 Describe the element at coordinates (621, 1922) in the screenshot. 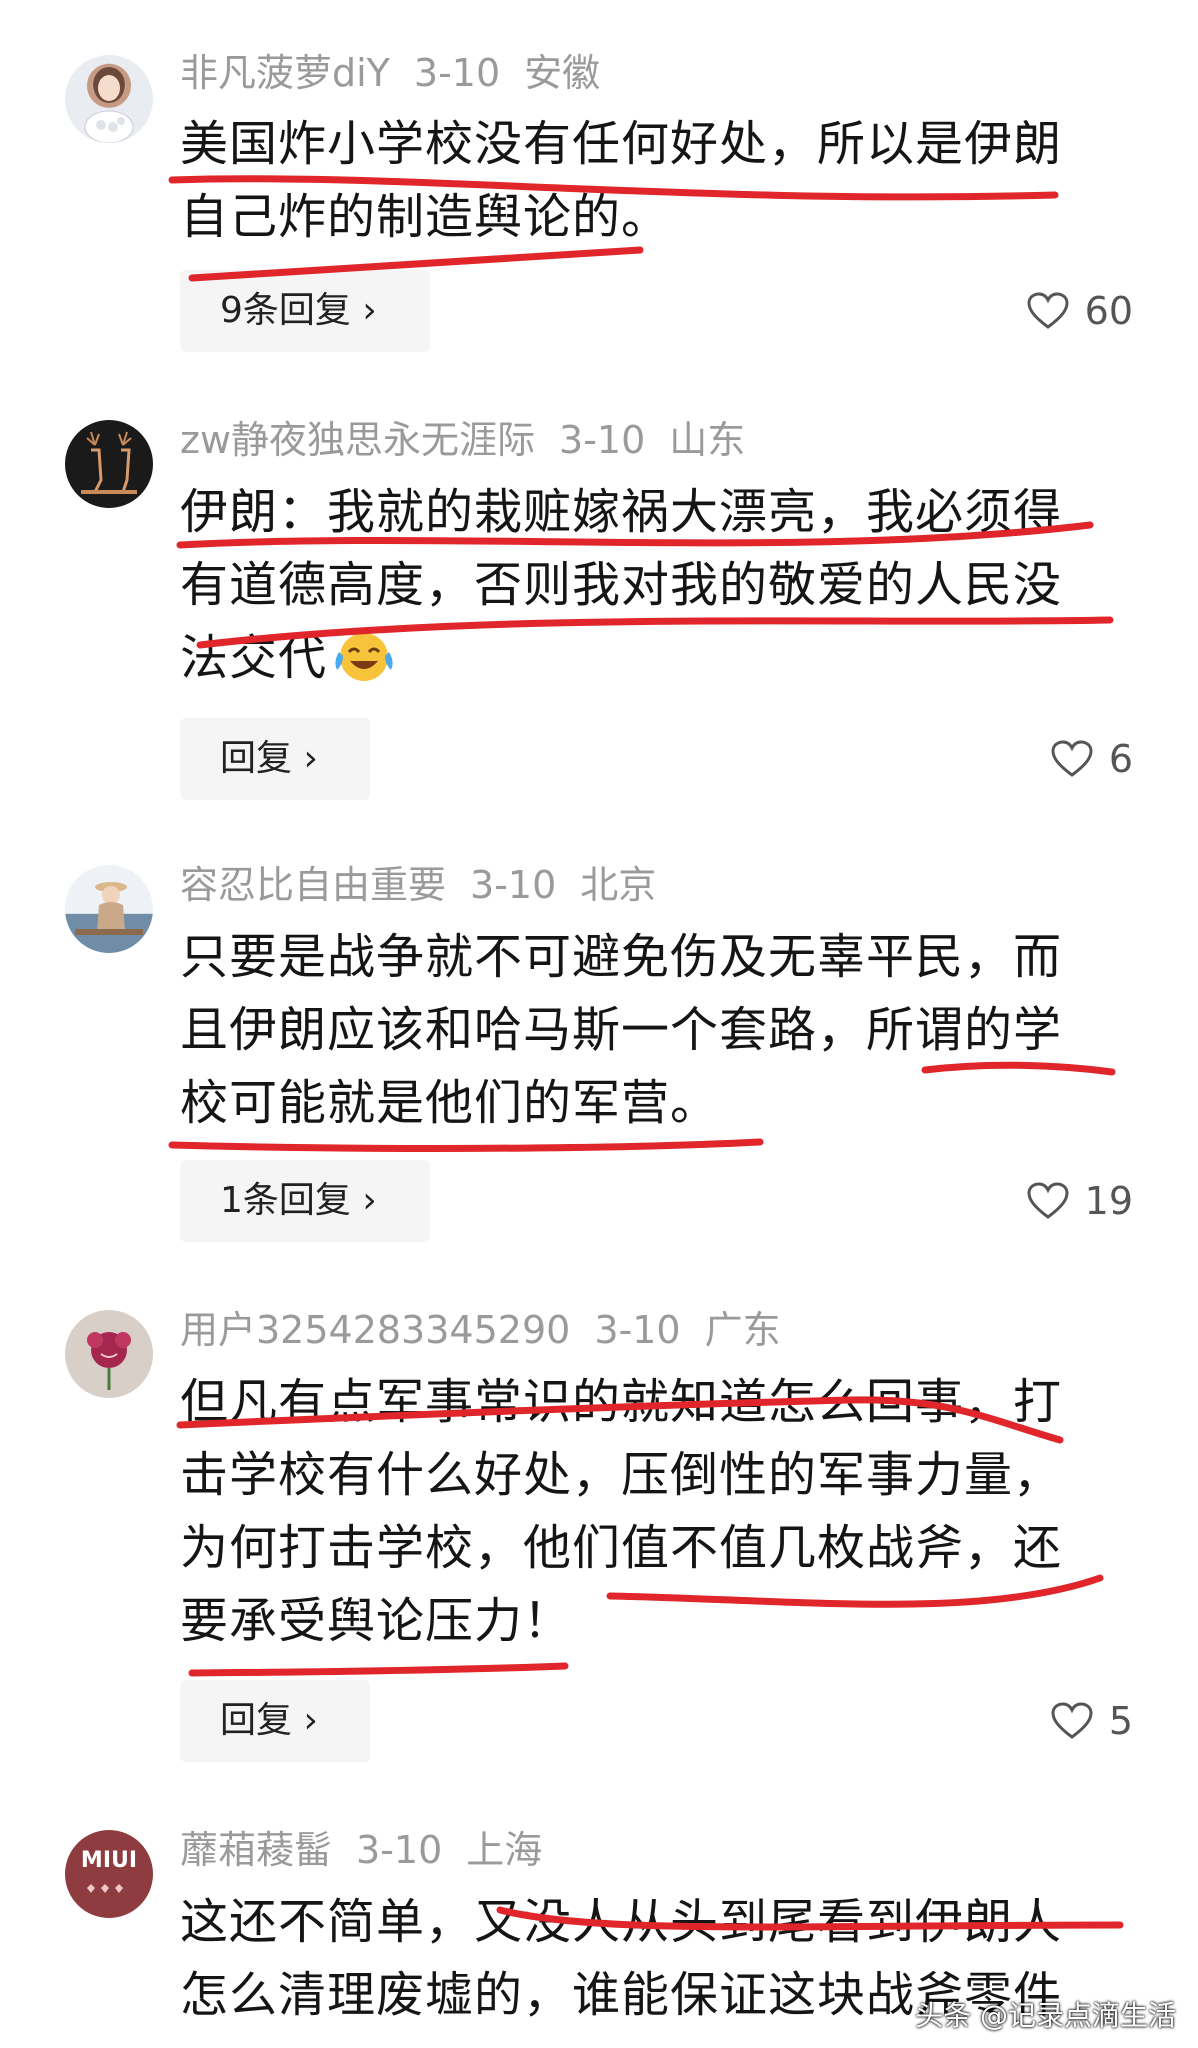

I see `comment-line: 这还不简单，又没人从头到尾看到伊朗人` at that location.